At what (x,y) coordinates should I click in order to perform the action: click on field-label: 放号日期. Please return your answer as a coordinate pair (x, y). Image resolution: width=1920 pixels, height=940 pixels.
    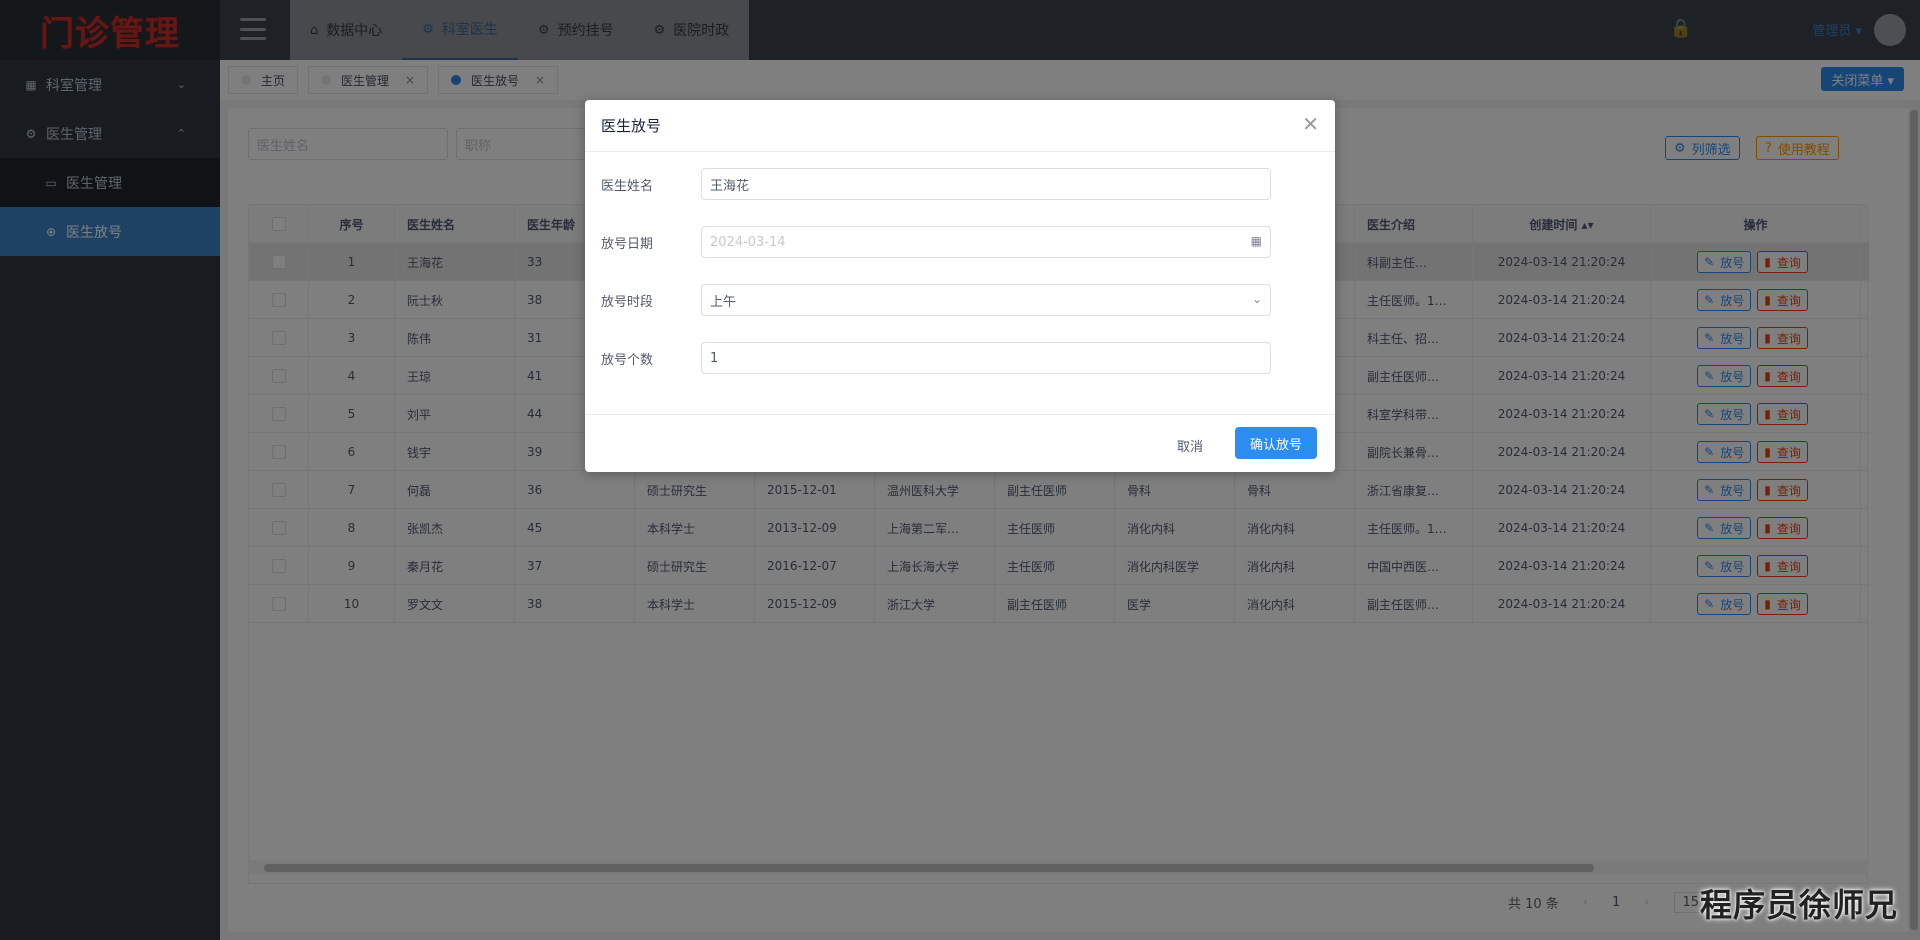
    Looking at the image, I should click on (627, 244).